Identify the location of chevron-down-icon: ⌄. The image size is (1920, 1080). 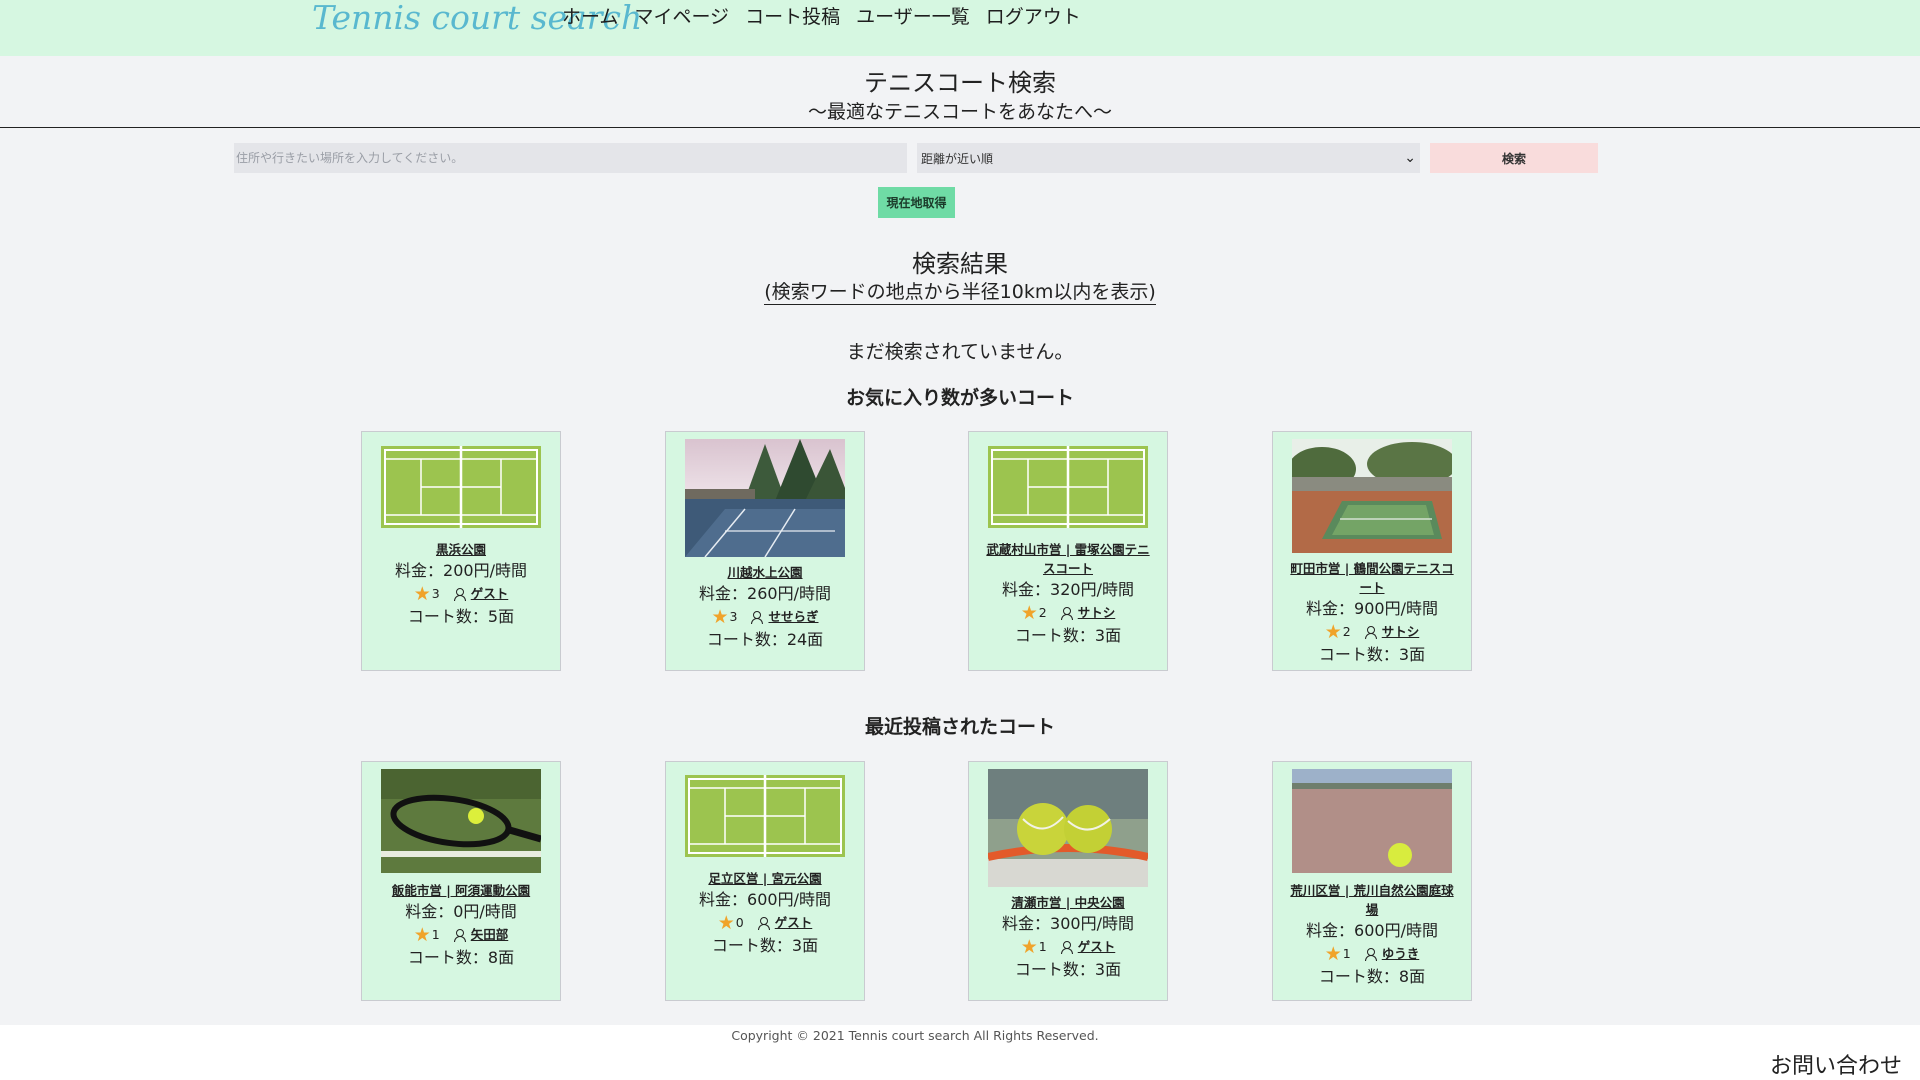
(1410, 158).